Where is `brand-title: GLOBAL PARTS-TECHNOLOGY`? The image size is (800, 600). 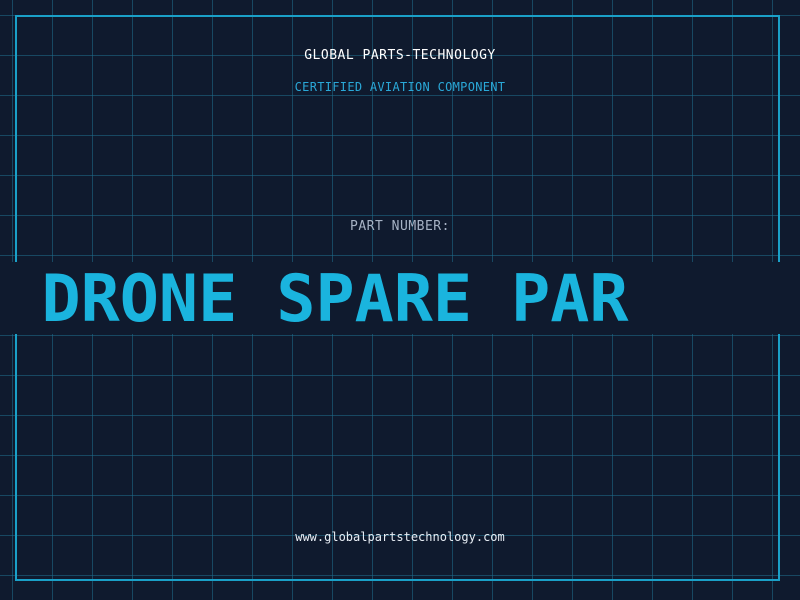
brand-title: GLOBAL PARTS-TECHNOLOGY is located at coordinates (400, 55).